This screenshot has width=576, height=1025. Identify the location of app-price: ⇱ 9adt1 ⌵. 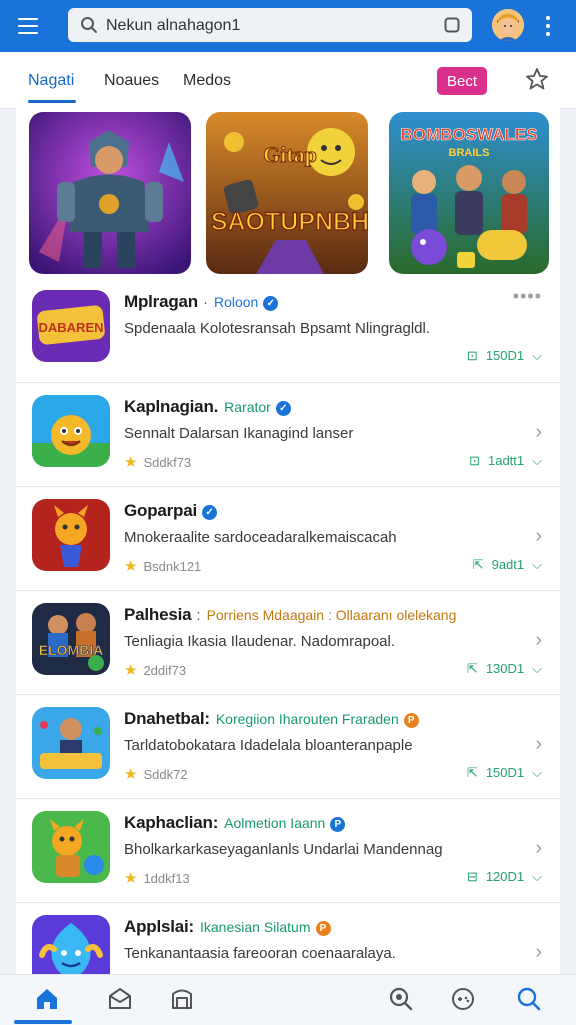
(507, 565).